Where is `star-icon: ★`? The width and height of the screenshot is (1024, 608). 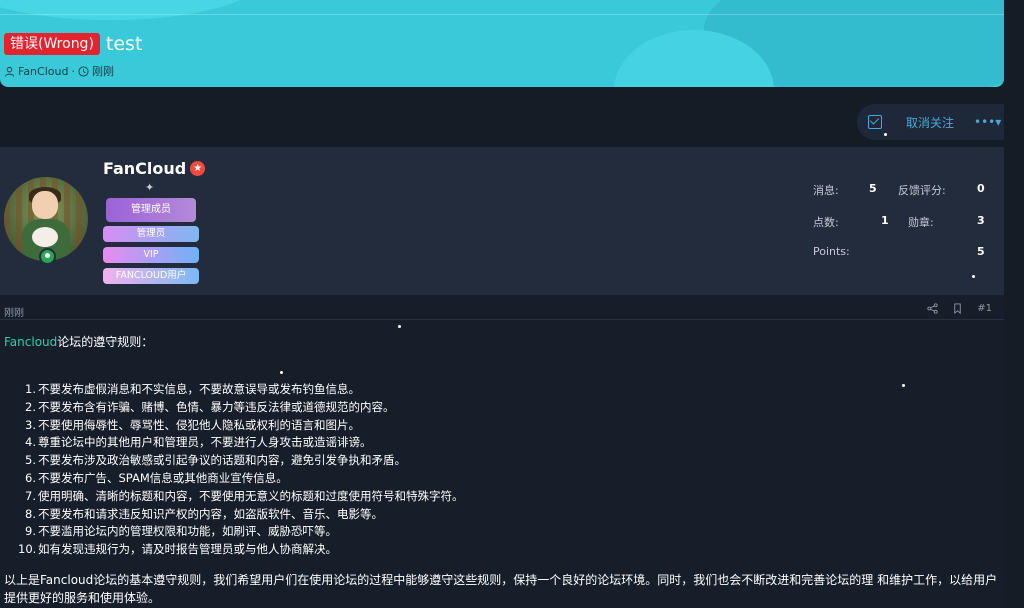
star-icon: ★ is located at coordinates (198, 168).